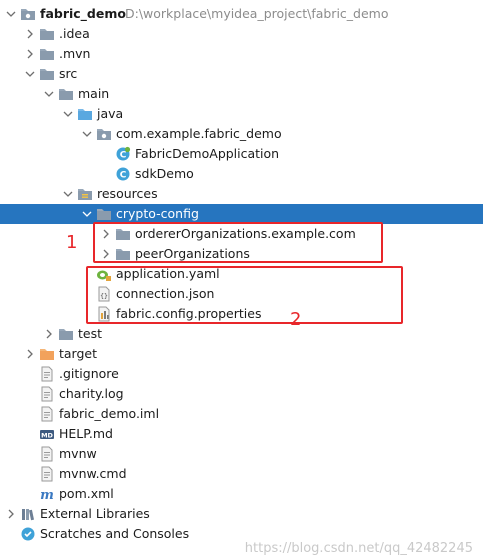  I want to click on tree-item-label: FabricDemoApplication, so click(207, 153).